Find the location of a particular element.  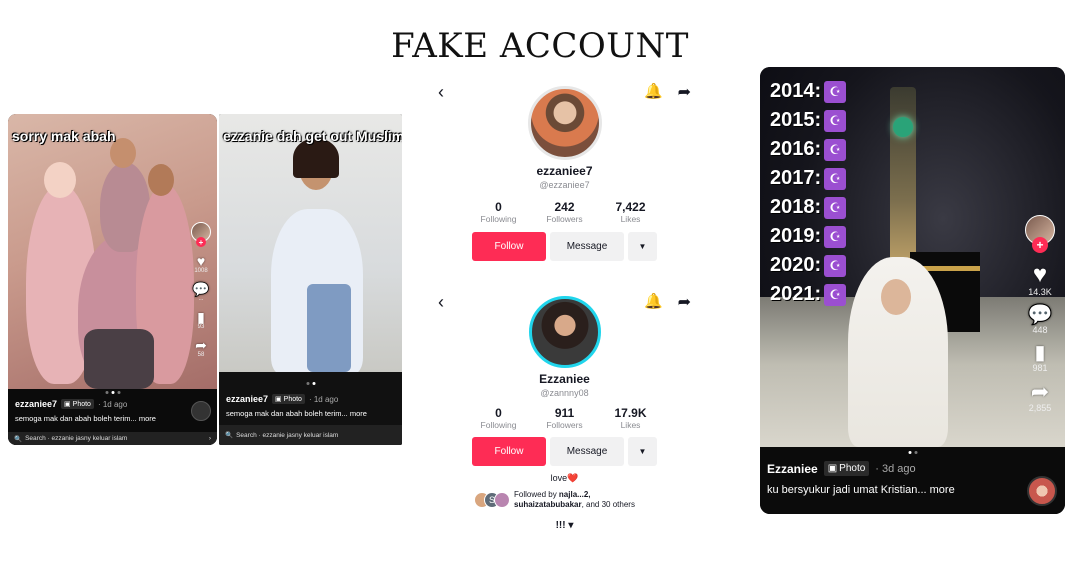

action-rail: + ♥ 14.3K 💬 448 ▮ 981 ➦ 2,855 is located at coordinates (1040, 318).